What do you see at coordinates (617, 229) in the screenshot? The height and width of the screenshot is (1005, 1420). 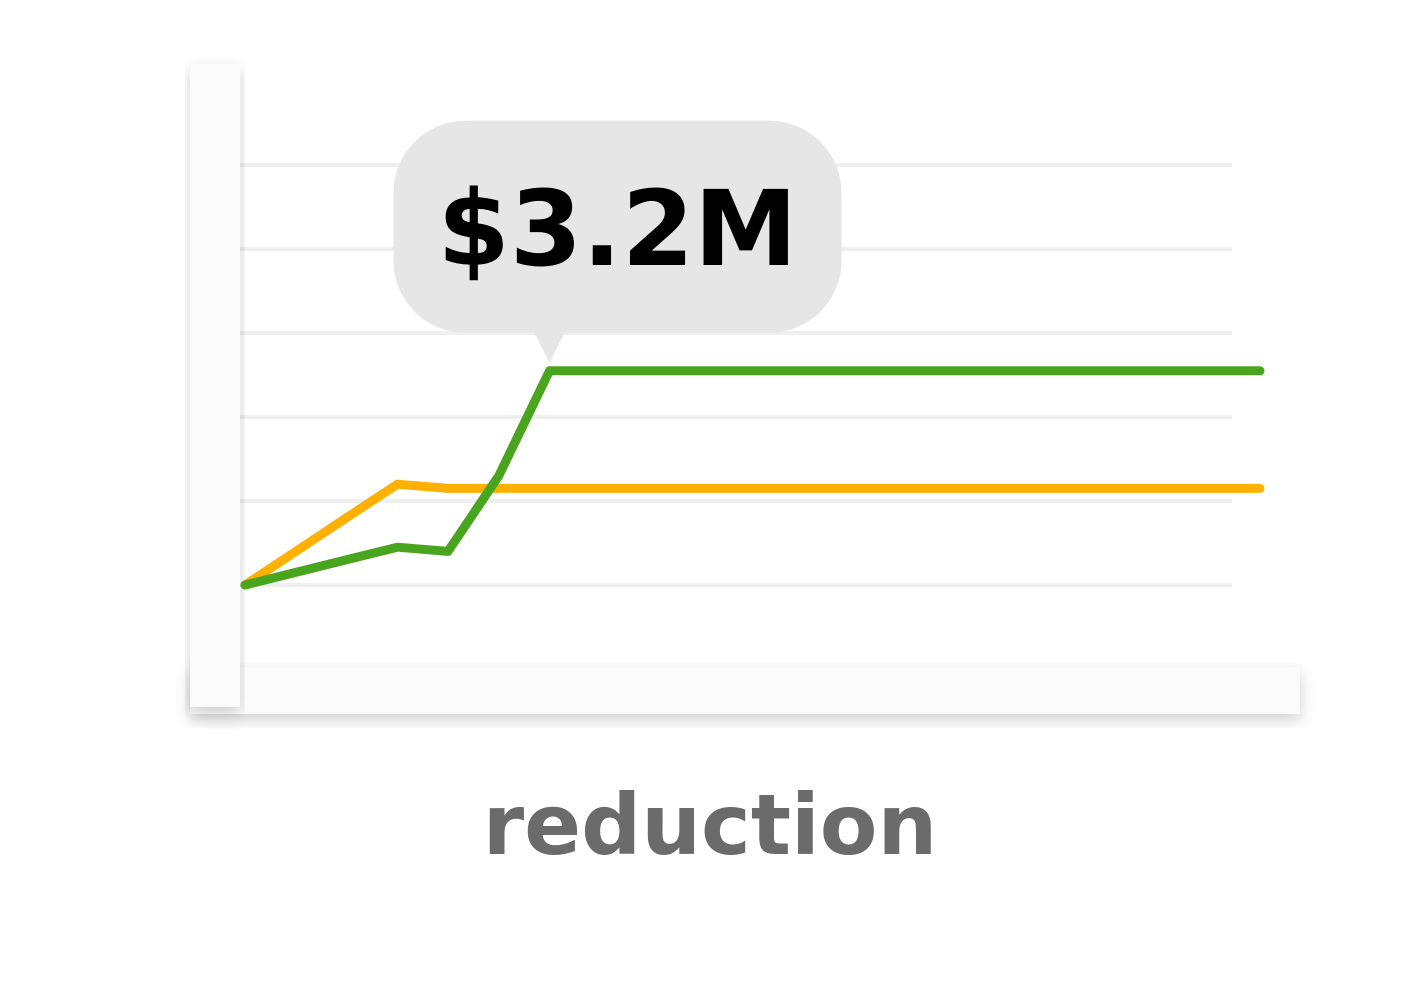 I see `annotation-label: $3.2M` at bounding box center [617, 229].